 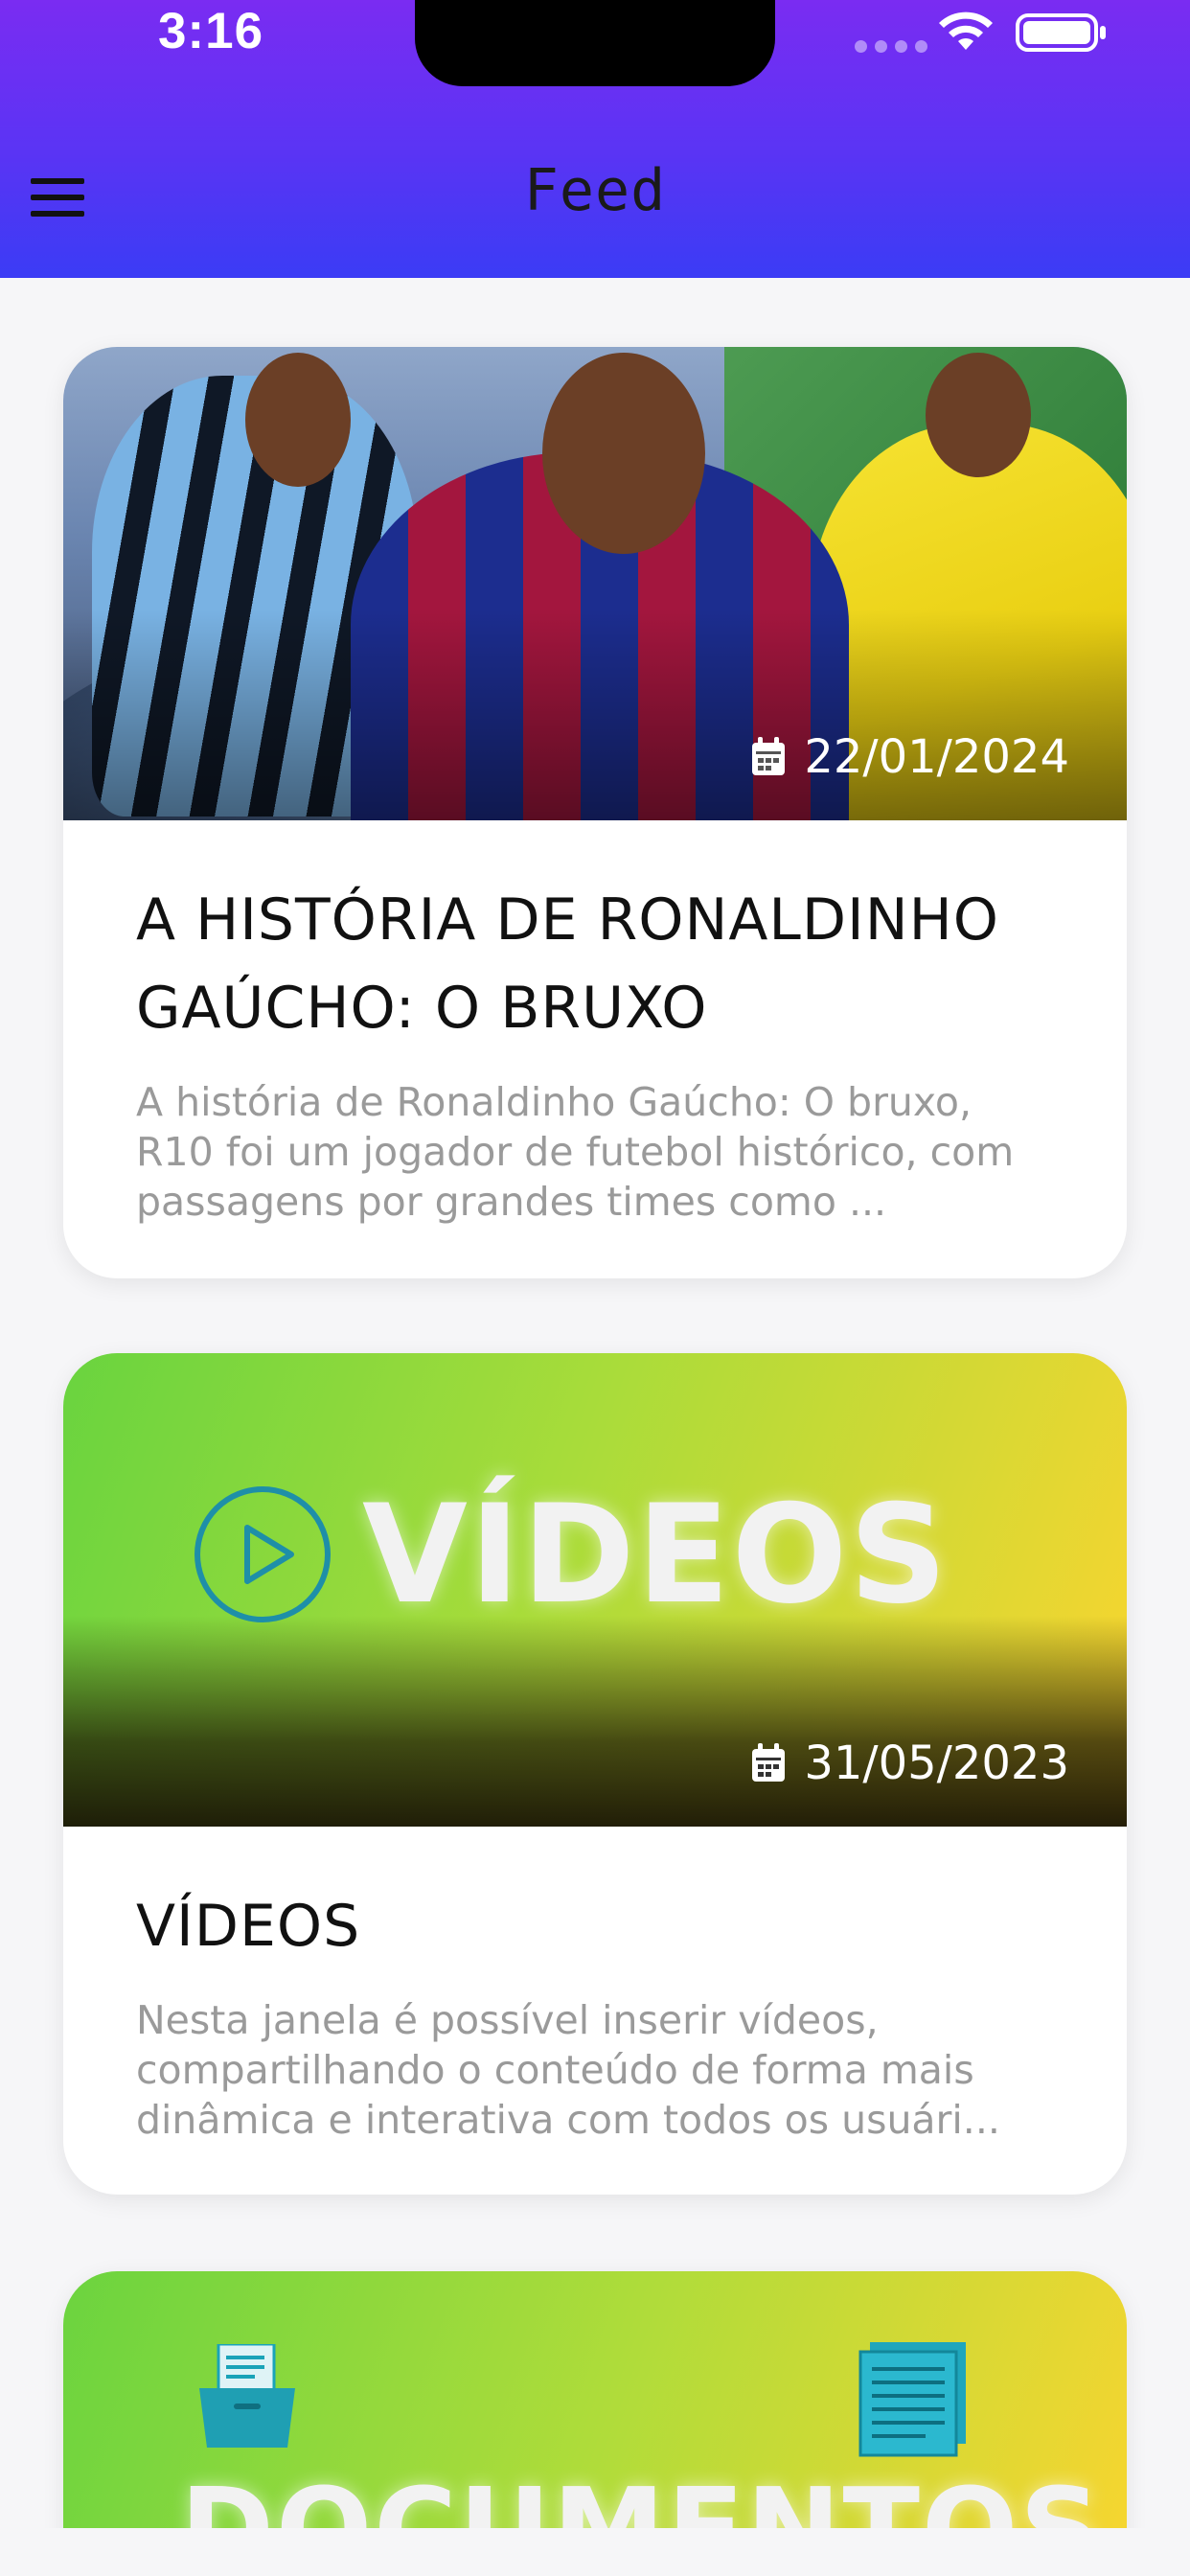 What do you see at coordinates (966, 31) in the screenshot?
I see `wifi-icon` at bounding box center [966, 31].